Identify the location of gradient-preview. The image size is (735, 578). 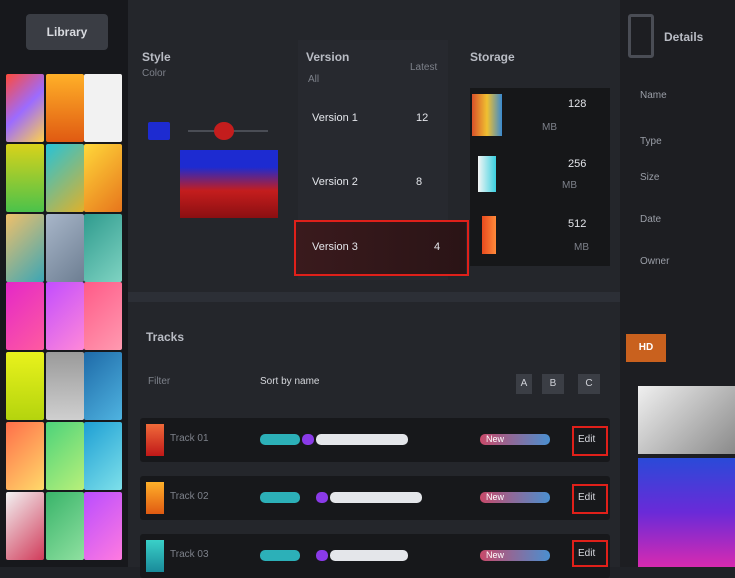
(229, 184).